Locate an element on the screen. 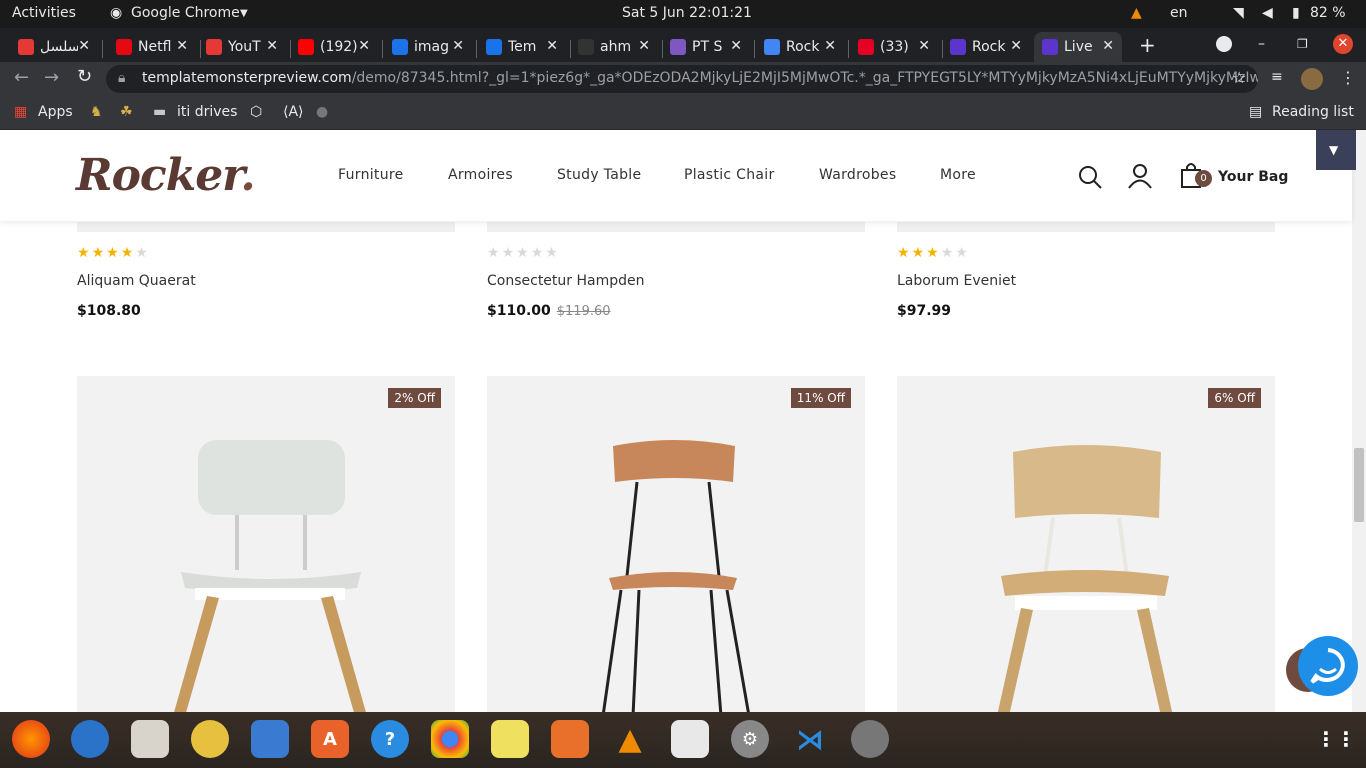  product-name: Laborum Eveniet is located at coordinates (956, 281).